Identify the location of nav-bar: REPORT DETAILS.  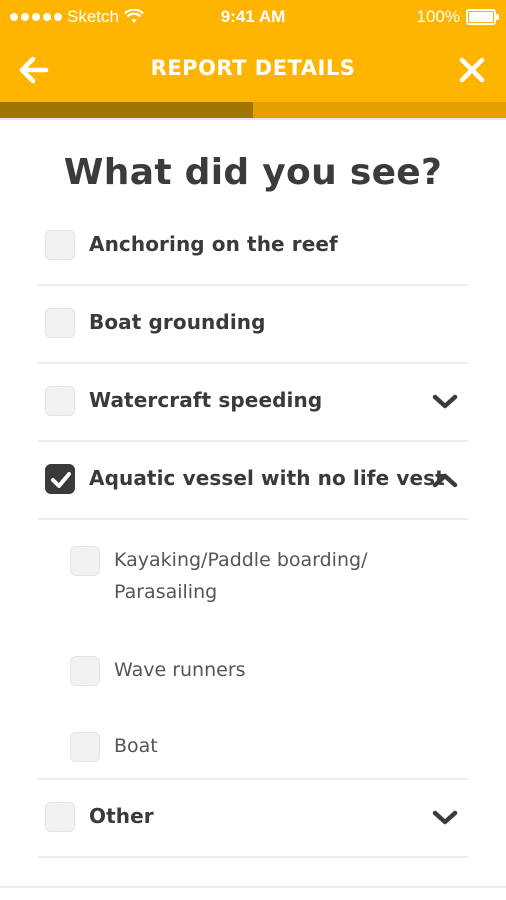
(253, 70).